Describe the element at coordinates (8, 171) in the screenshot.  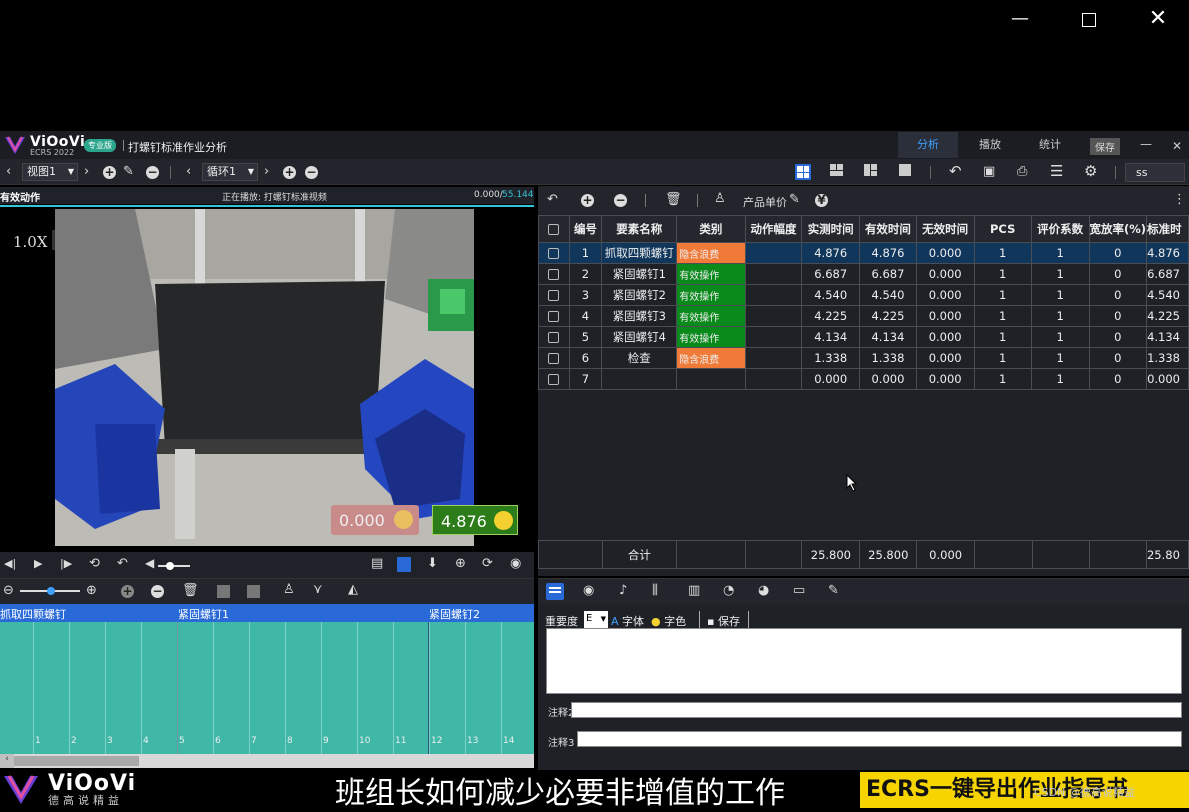
I see `prev-view-icon: ‹` at that location.